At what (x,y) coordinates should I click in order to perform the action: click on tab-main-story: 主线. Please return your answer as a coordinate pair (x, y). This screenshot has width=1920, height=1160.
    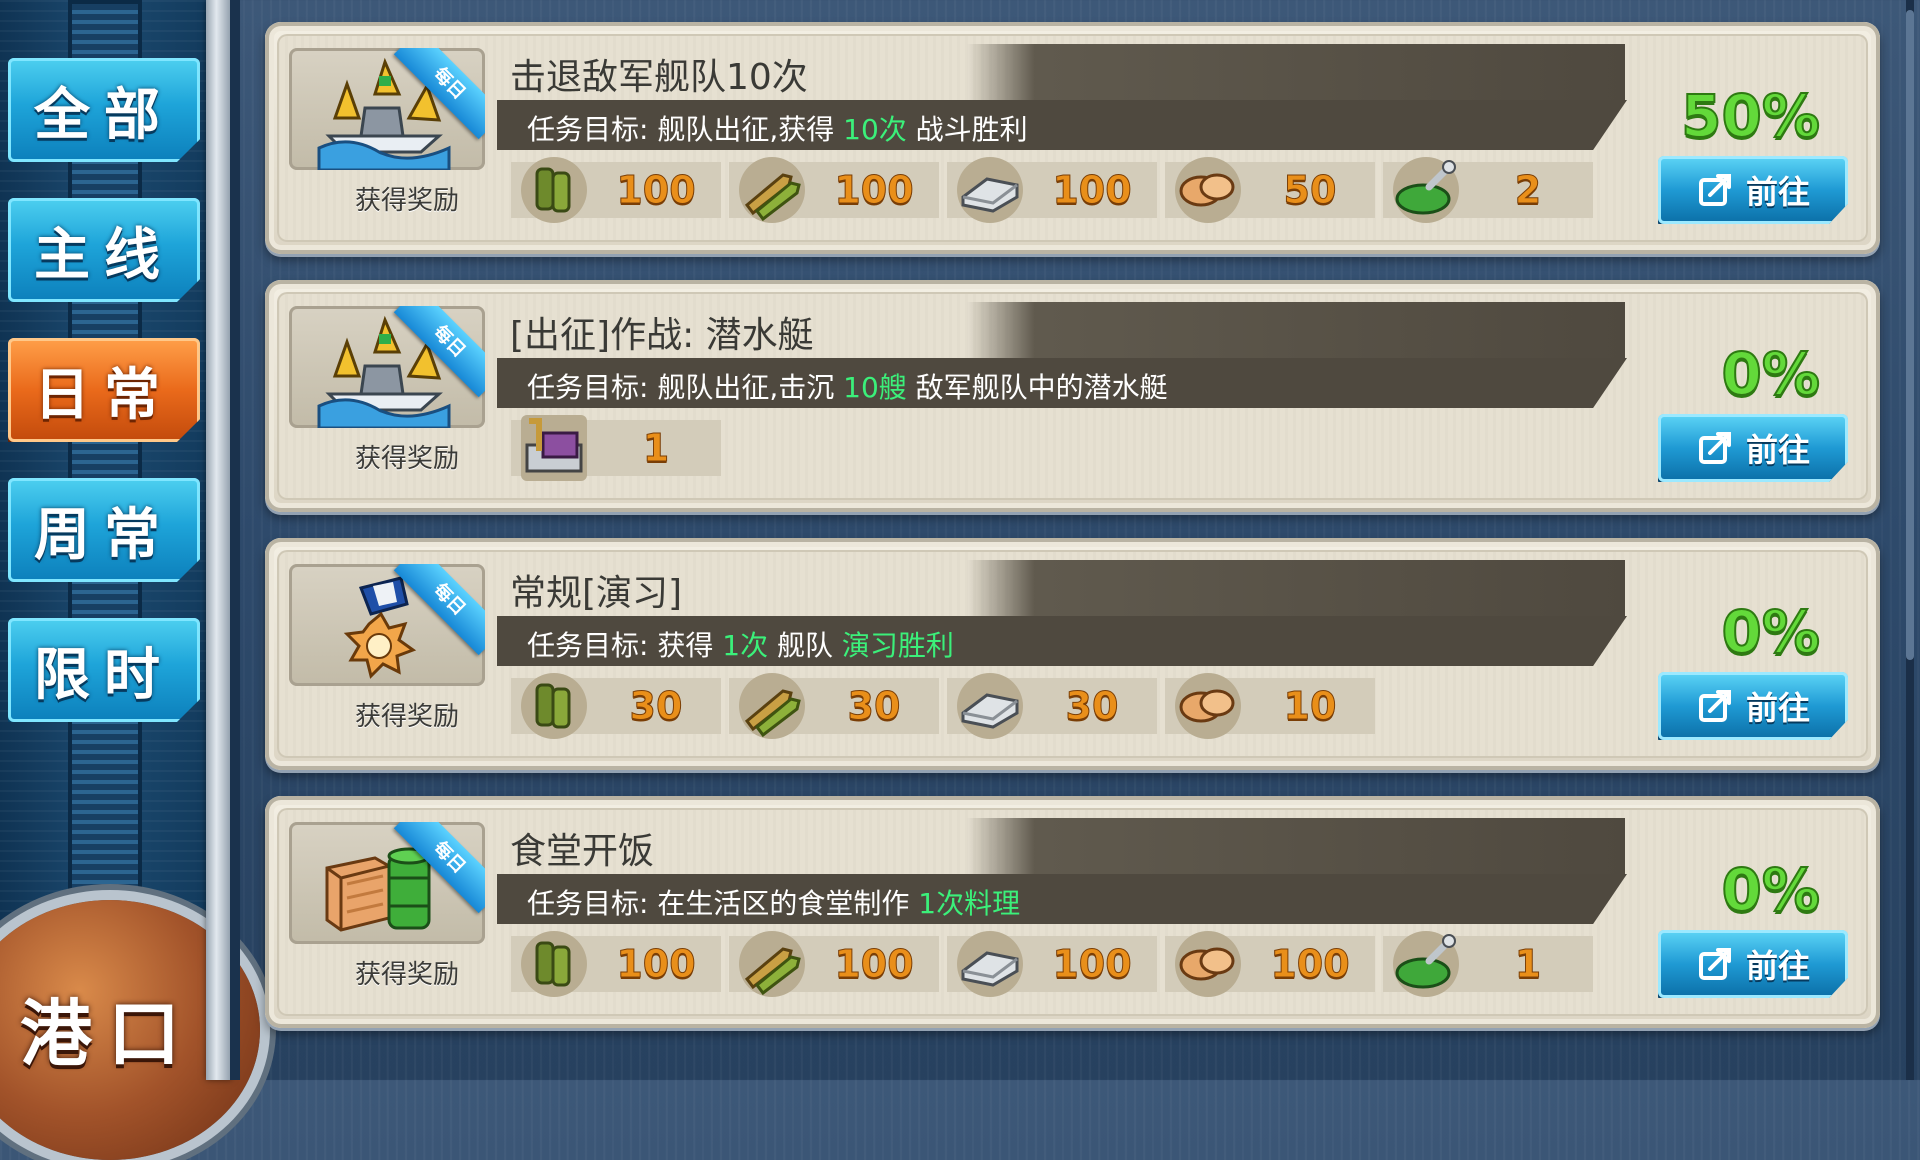
    Looking at the image, I should click on (104, 250).